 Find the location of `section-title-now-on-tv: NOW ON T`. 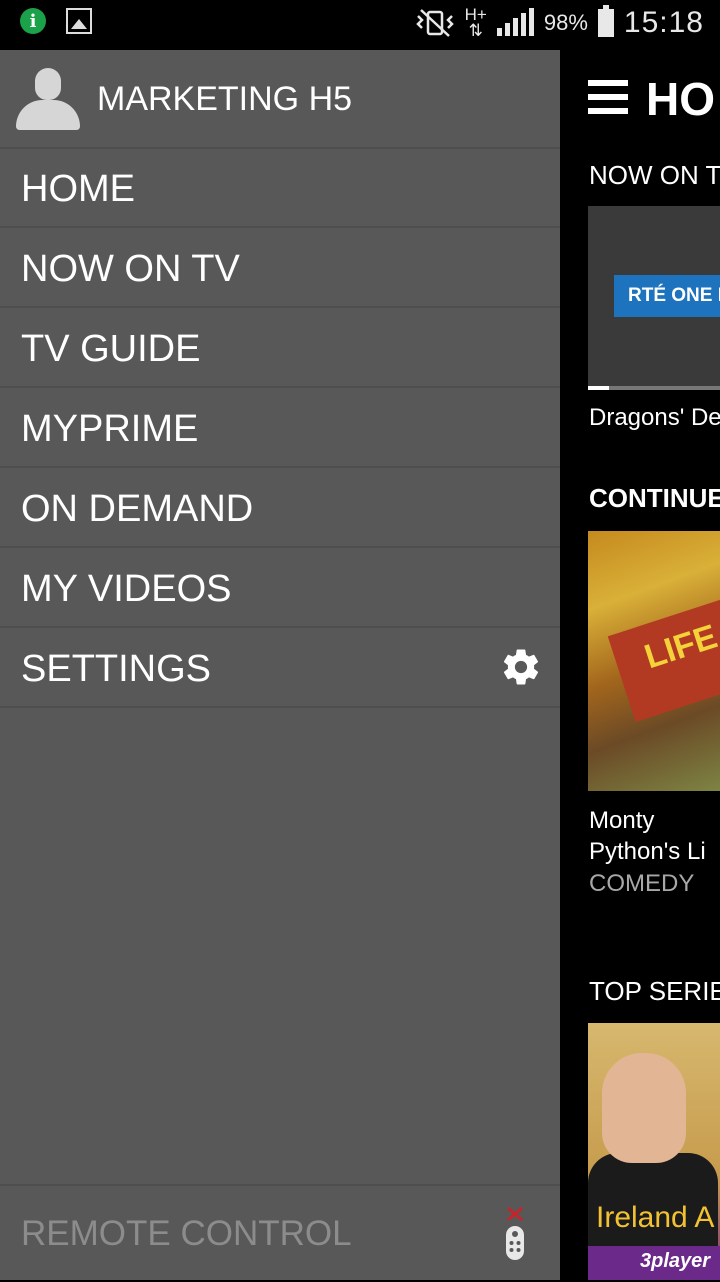

section-title-now-on-tv: NOW ON T is located at coordinates (654, 175).